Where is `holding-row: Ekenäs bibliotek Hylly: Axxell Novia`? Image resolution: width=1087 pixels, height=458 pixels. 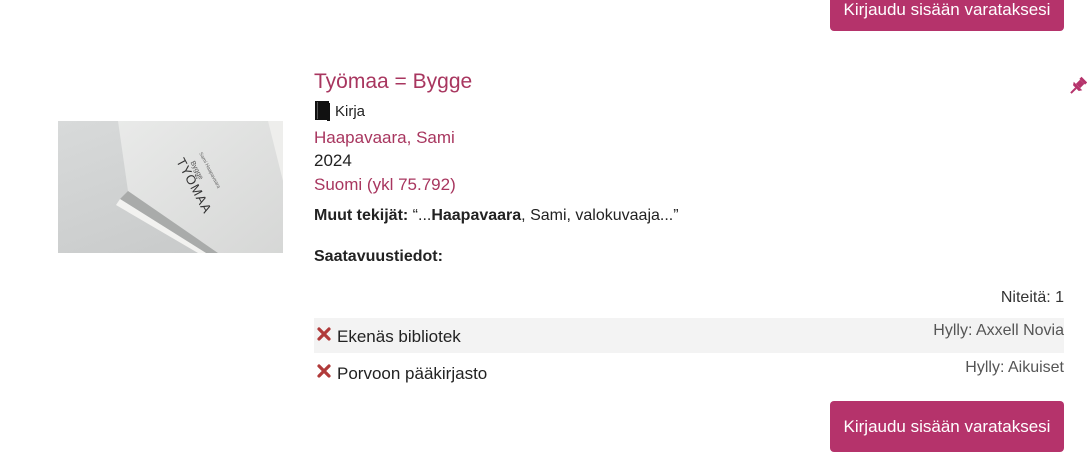 holding-row: Ekenäs bibliotek Hylly: Axxell Novia is located at coordinates (689, 335).